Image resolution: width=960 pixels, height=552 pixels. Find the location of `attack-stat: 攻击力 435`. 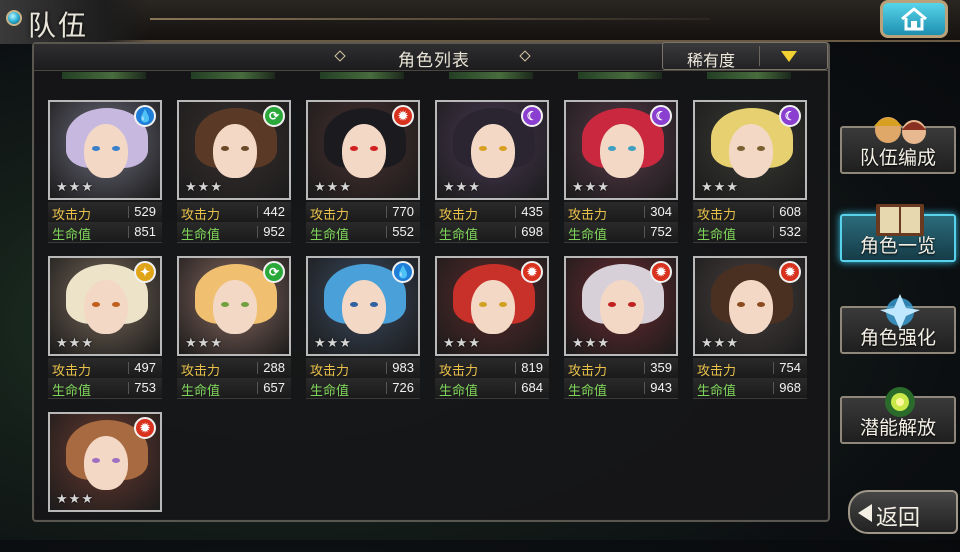

attack-stat: 攻击力 435 is located at coordinates (492, 212).